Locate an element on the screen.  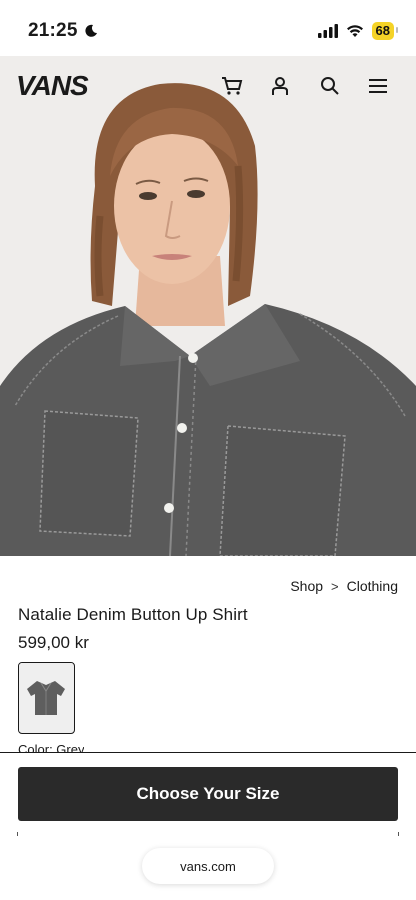
product-price: 599,00 kr is located at coordinates (53, 642).